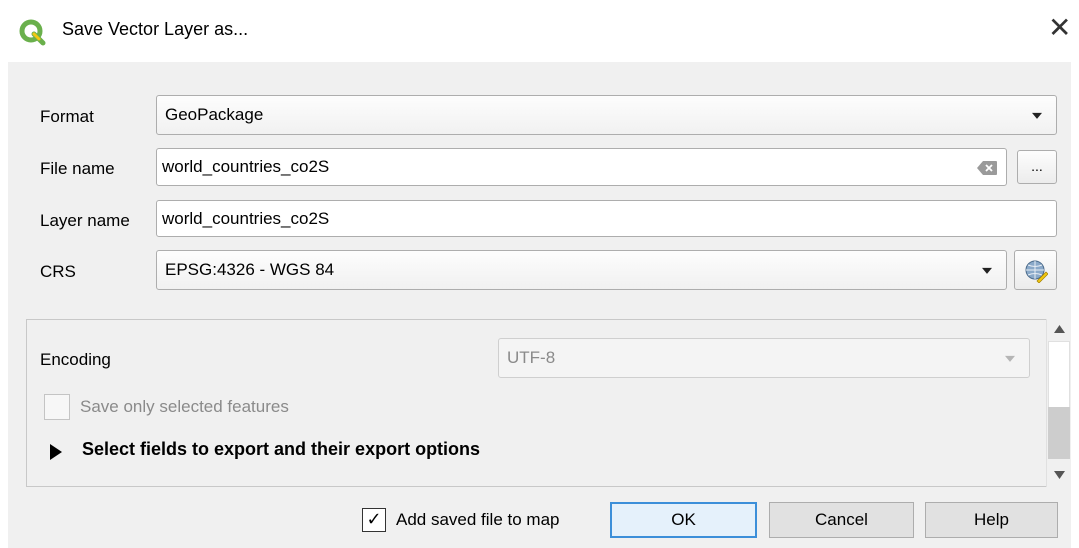 The image size is (1079, 548). Describe the element at coordinates (606, 115) in the screenshot. I see `format-select: GeoPackage` at that location.